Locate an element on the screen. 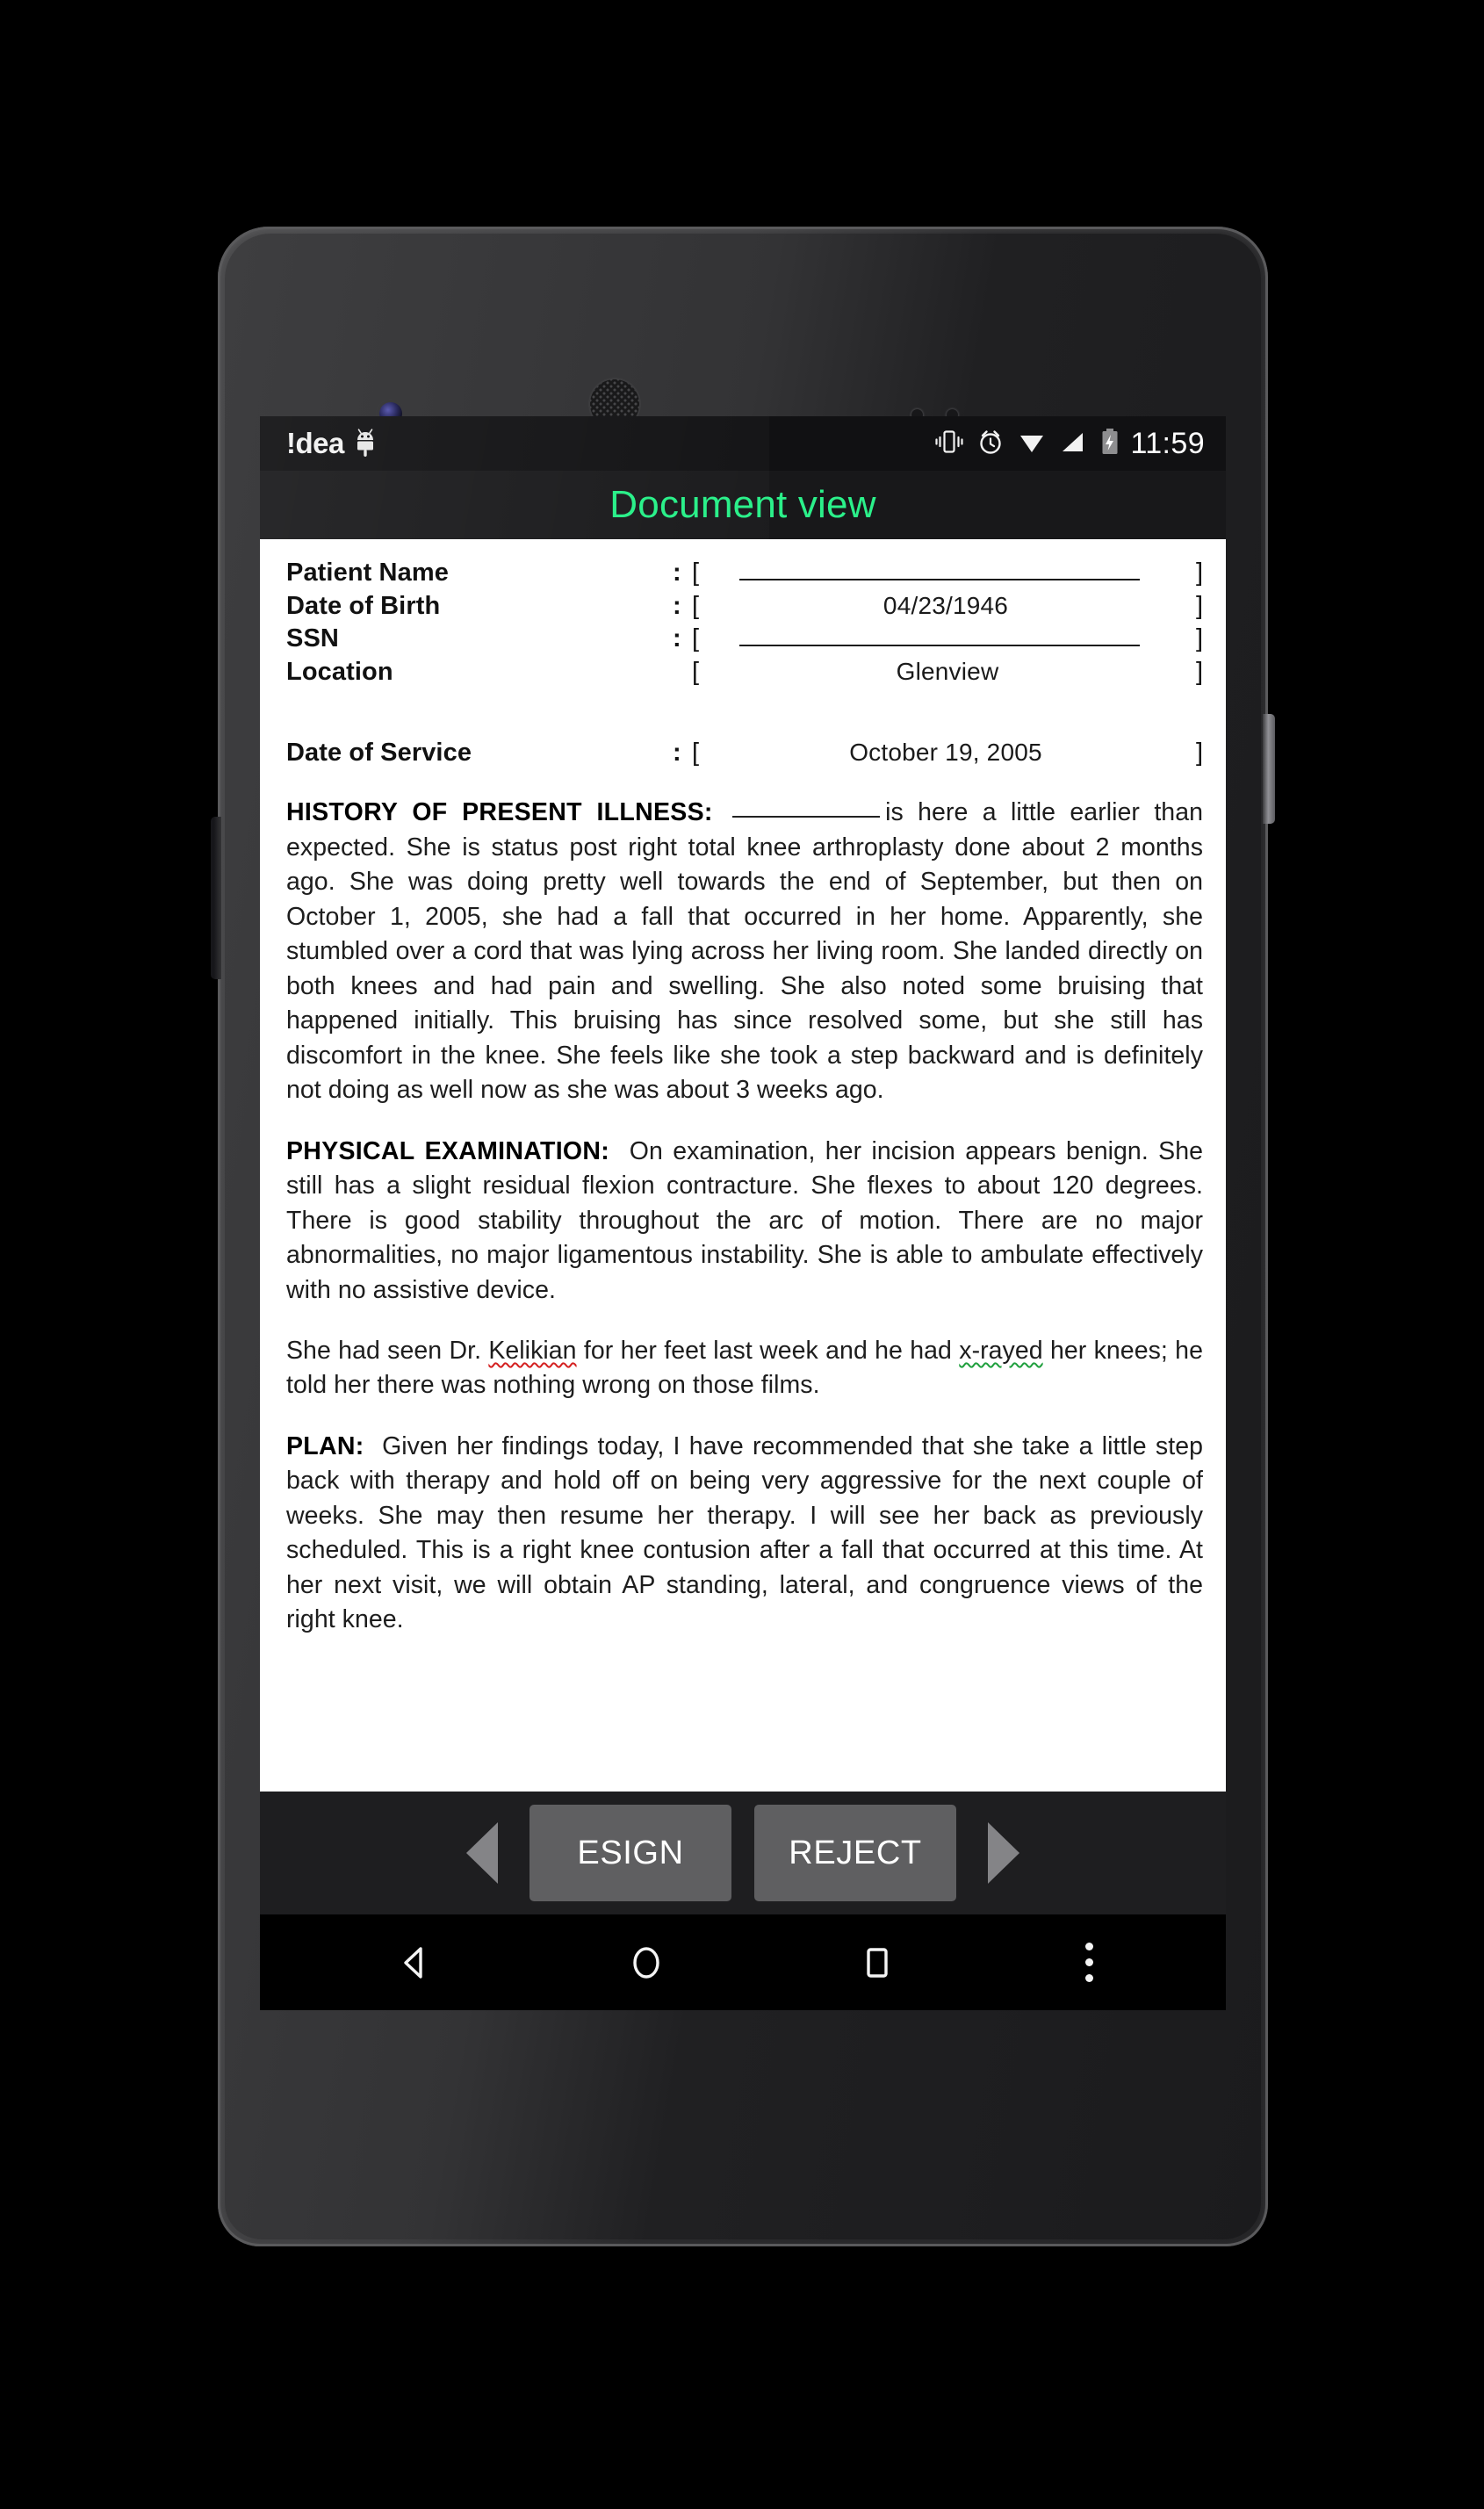  field-value-ssn is located at coordinates (939, 635).